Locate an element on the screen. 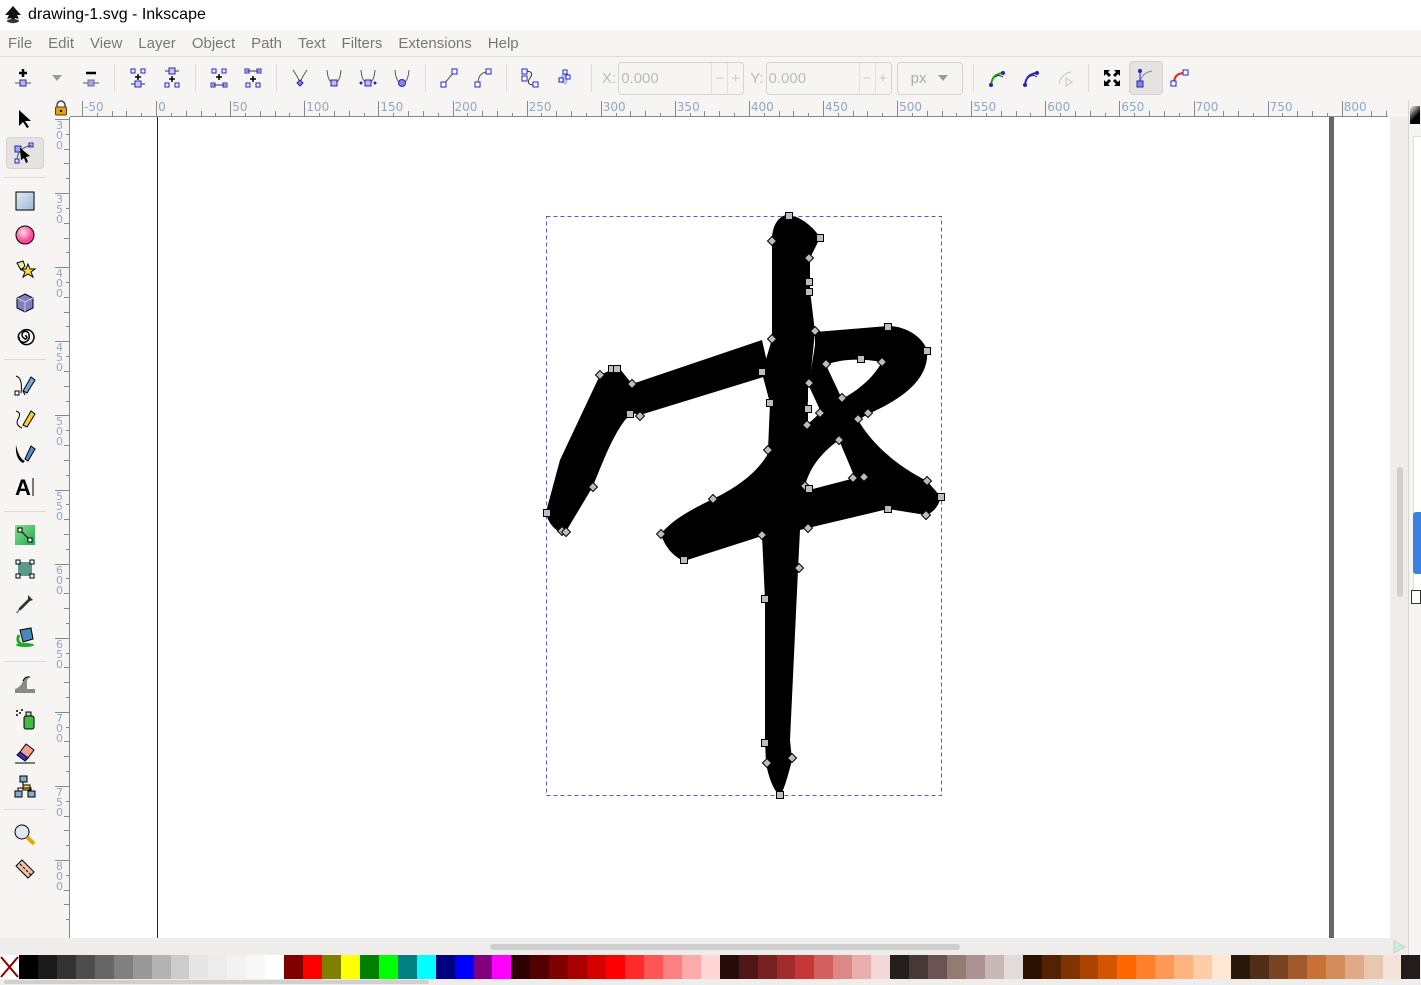  insert-node-button is located at coordinates (23, 78).